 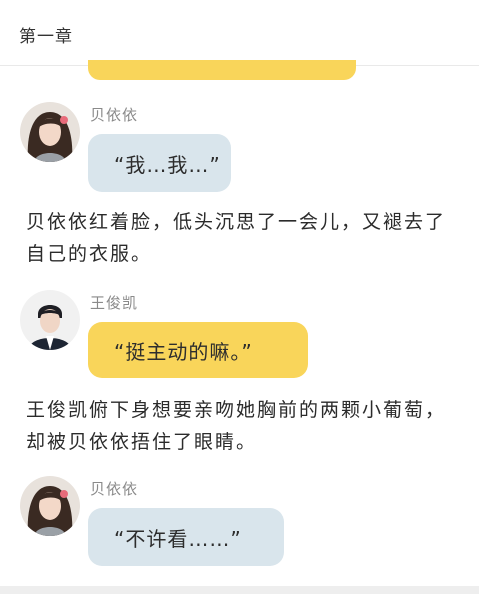 I want to click on speaker-name: 王俊凯, so click(x=114, y=303).